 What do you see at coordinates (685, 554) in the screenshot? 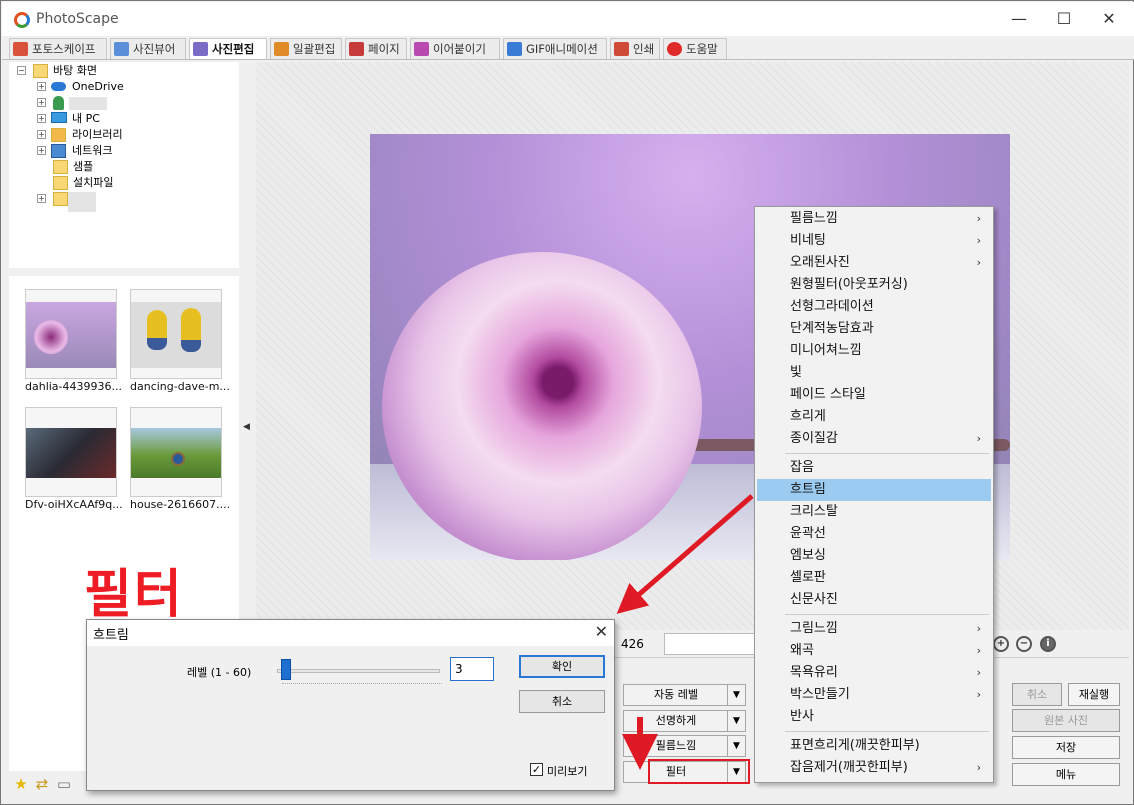
I see `arrow-to-dialog` at bounding box center [685, 554].